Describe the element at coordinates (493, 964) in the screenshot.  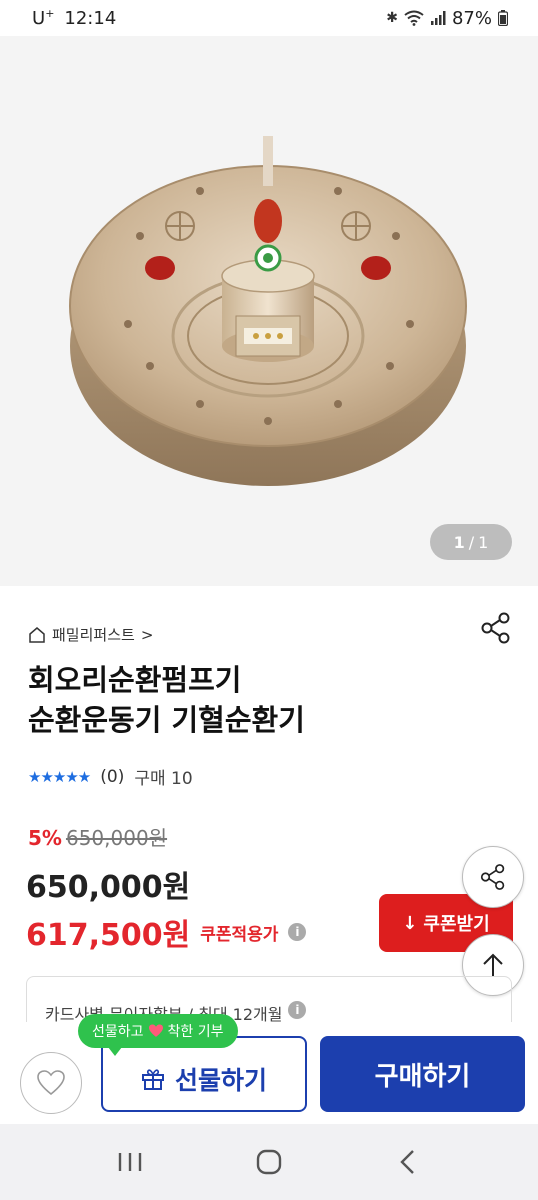
I see `arrow-up-icon` at that location.